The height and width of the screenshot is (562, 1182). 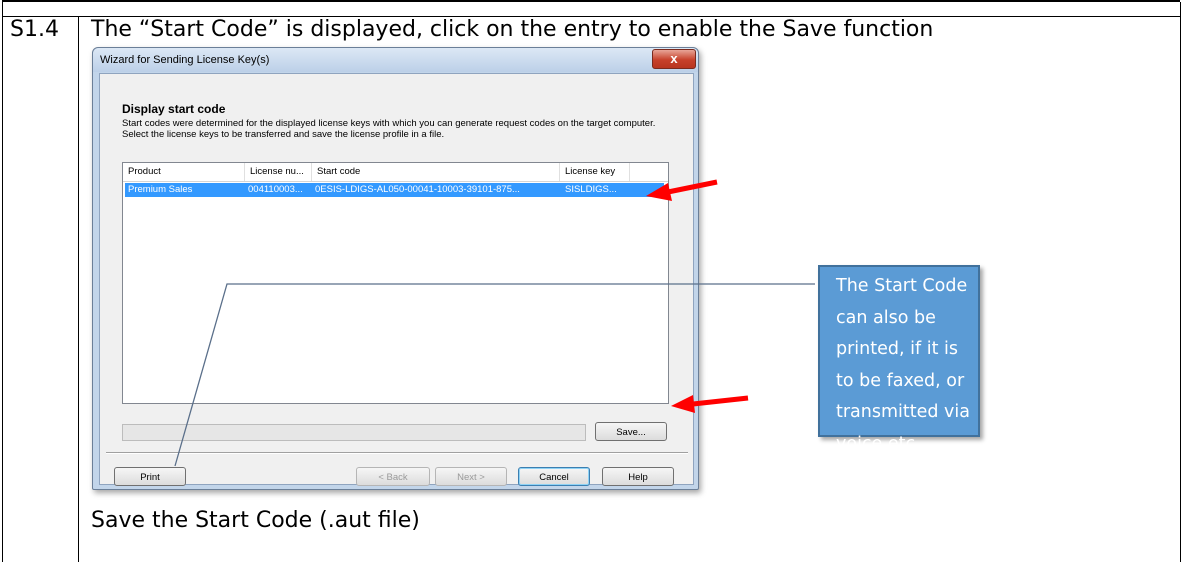 I want to click on arrow-to-save-button, so click(x=710, y=404).